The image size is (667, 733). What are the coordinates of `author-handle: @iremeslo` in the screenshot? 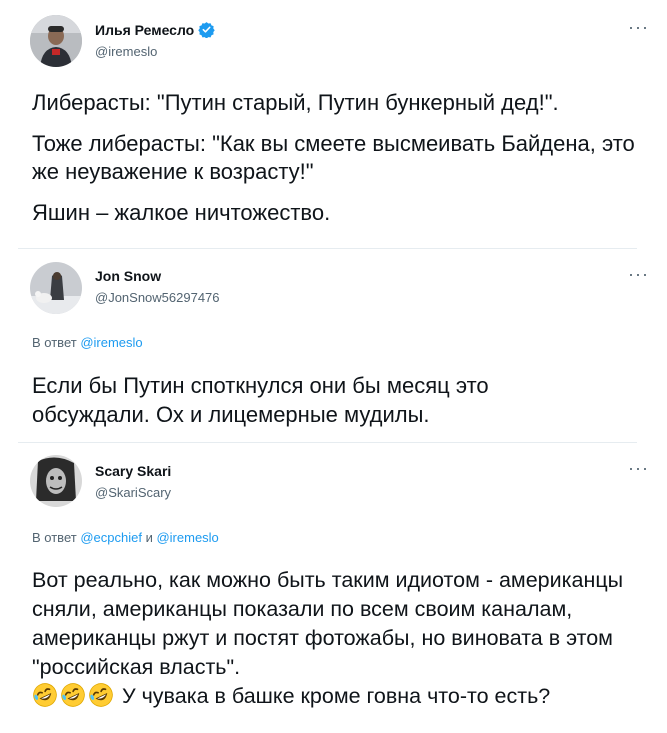 It's located at (126, 51).